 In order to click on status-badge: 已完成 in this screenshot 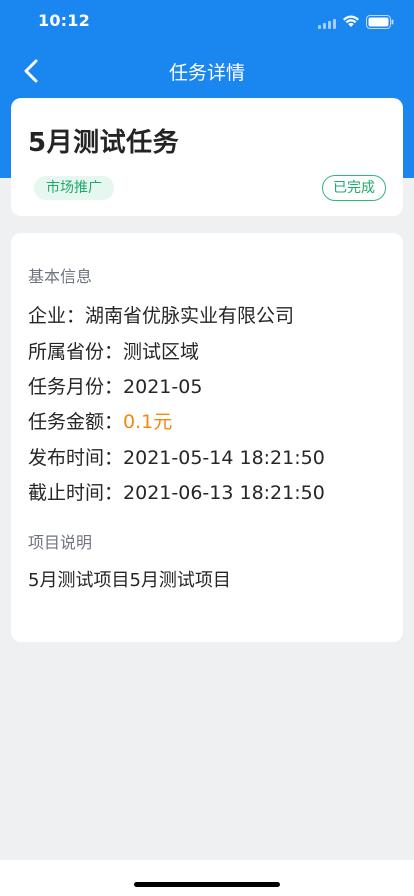, I will do `click(354, 188)`.